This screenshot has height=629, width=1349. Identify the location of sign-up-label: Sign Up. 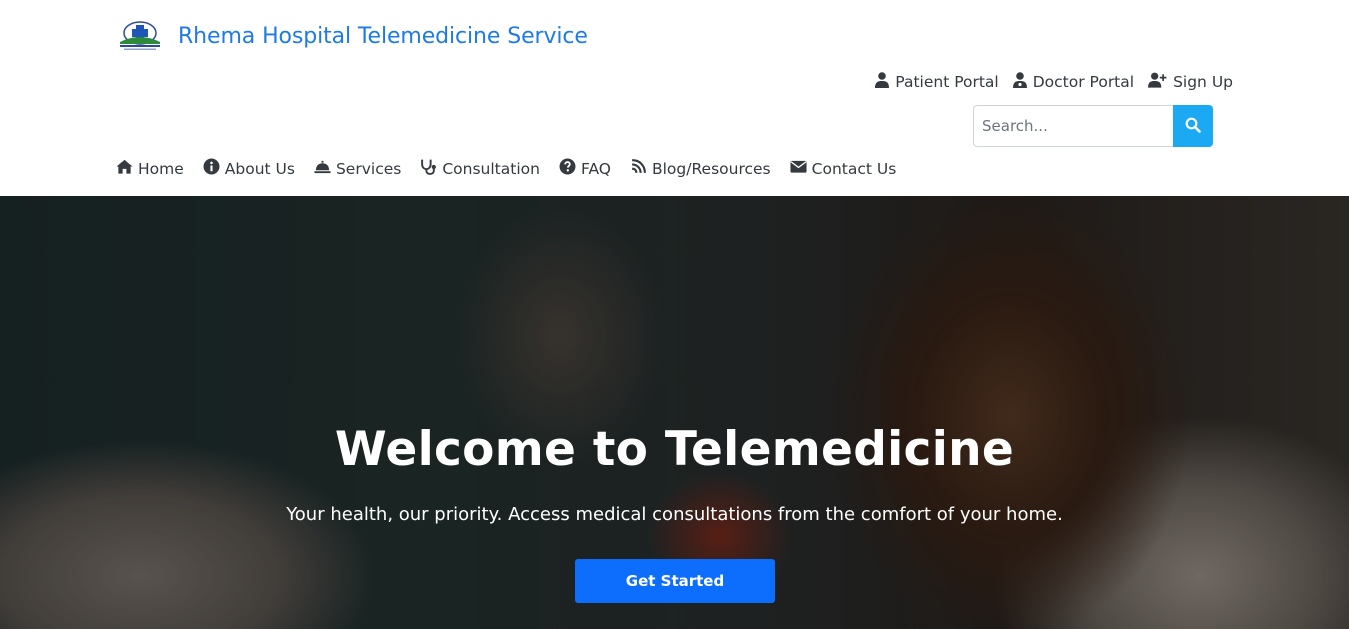
(1203, 82).